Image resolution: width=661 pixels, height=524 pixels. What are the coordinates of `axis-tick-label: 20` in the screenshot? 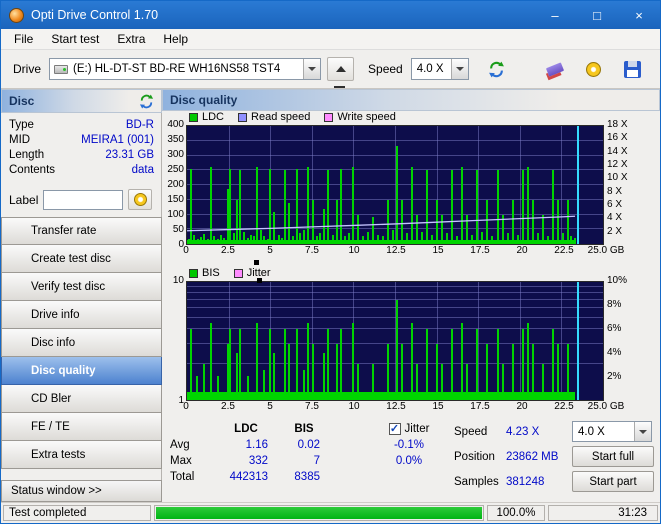 It's located at (522, 250).